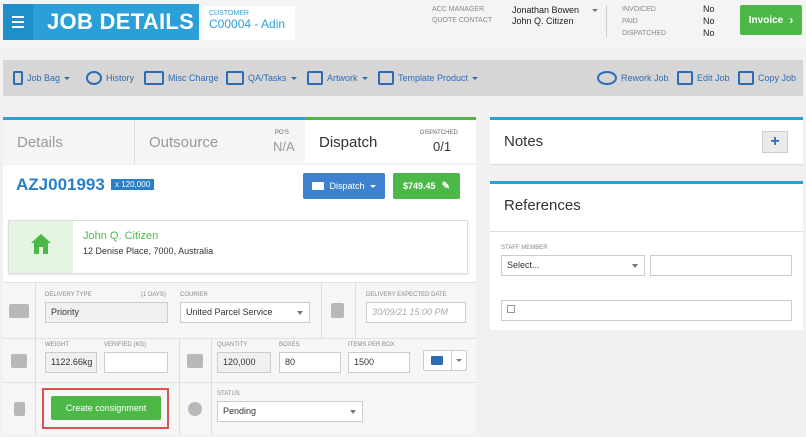 The image size is (806, 437). Describe the element at coordinates (18, 22) in the screenshot. I see `menu-icon` at that location.